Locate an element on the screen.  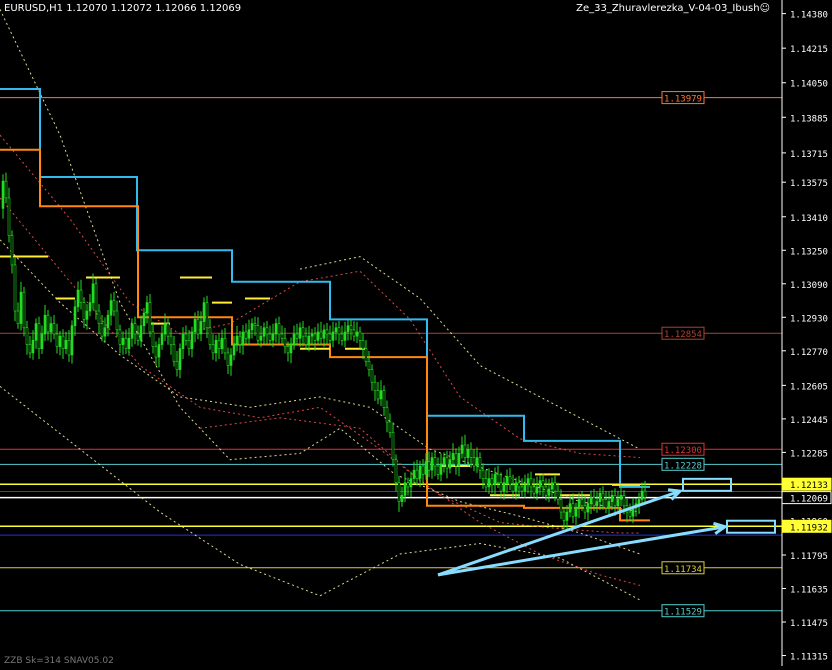
level-label: 1.13979 is located at coordinates (683, 100).